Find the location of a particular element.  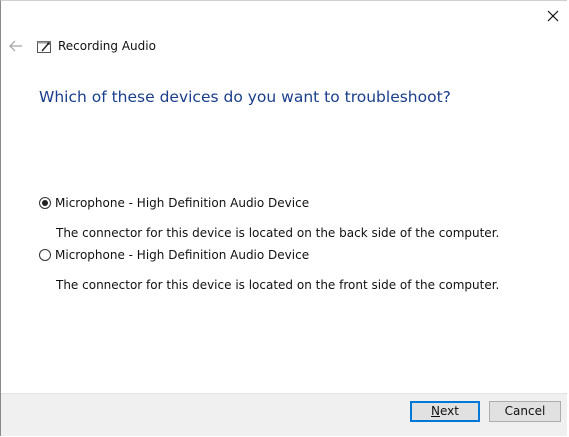

radio-button is located at coordinates (45, 255).